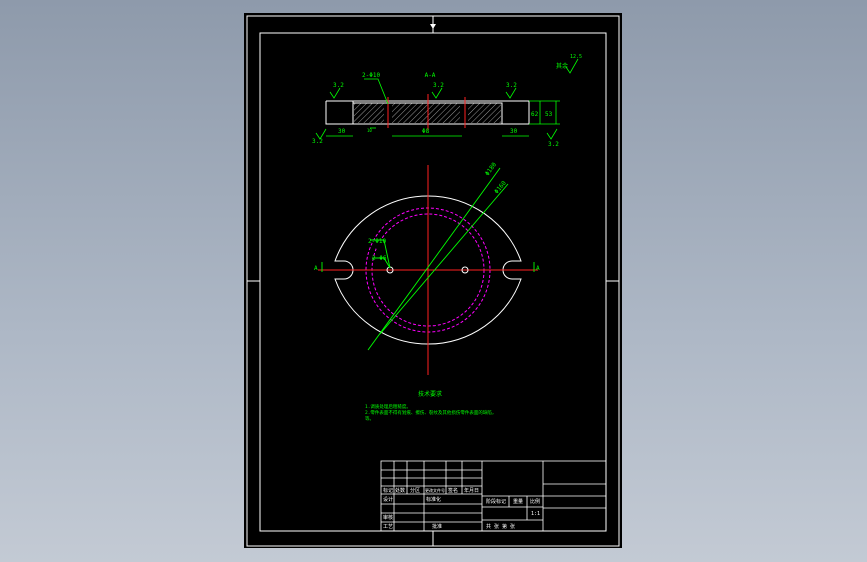  I want to click on roughness-top-center: 3.2, so click(438, 85).